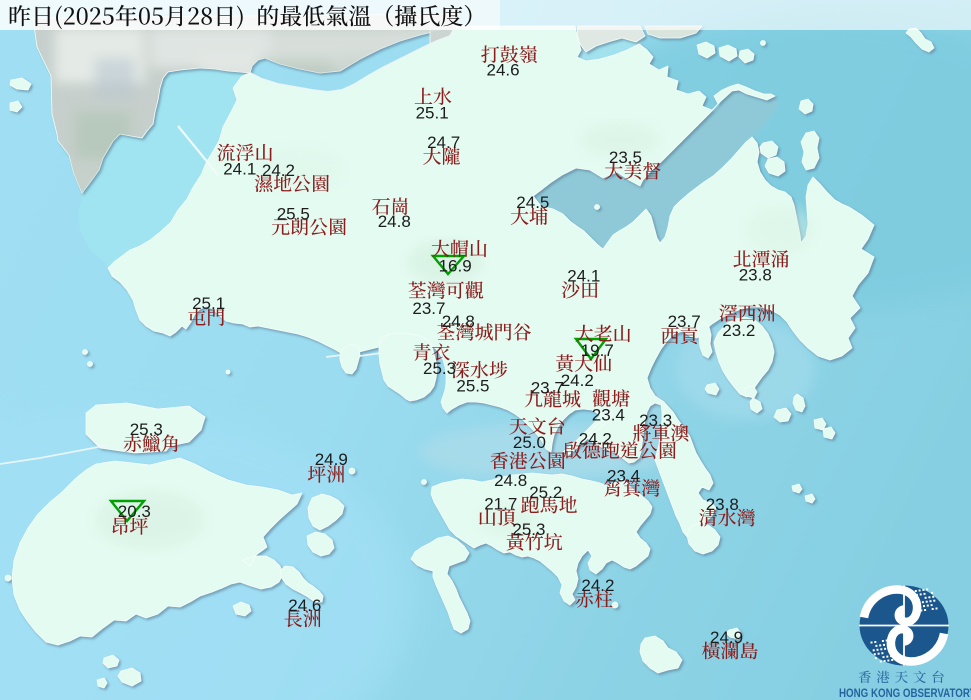 This screenshot has height=700, width=971. What do you see at coordinates (655, 420) in the screenshot?
I see `svg-text: 23.3` at bounding box center [655, 420].